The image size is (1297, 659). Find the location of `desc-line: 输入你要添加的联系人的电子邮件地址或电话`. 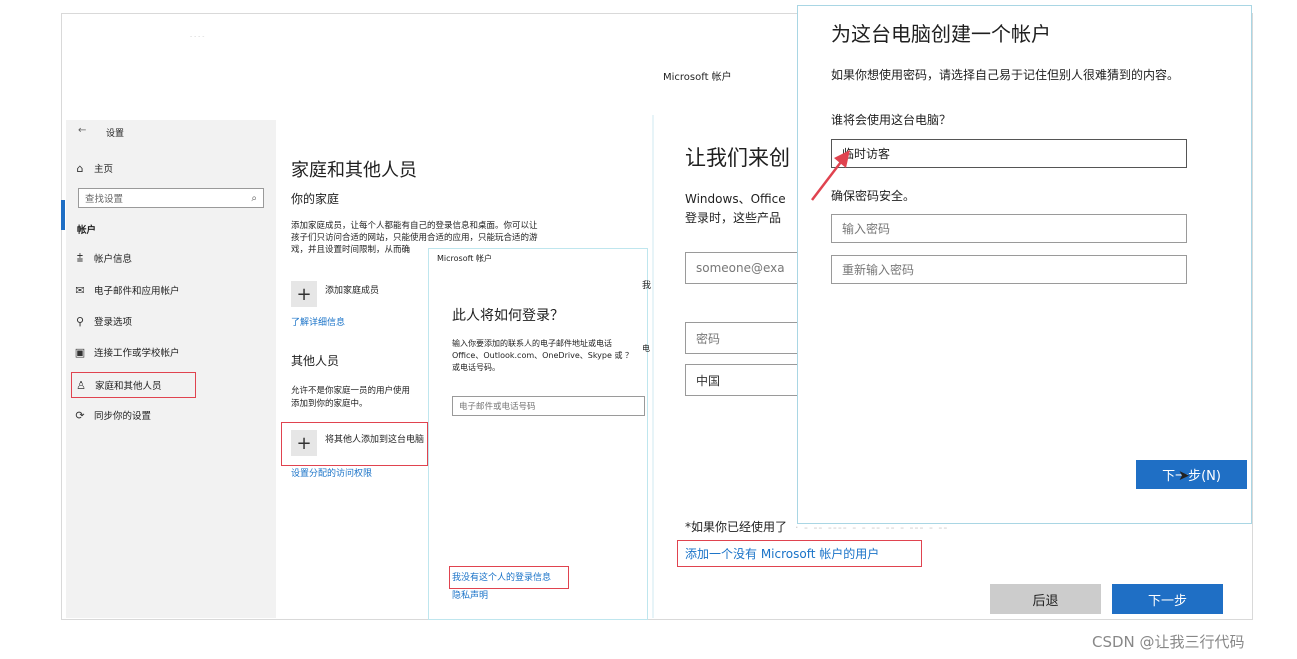

desc-line: 输入你要添加的联系人的电子邮件地址或电话 is located at coordinates (532, 343).